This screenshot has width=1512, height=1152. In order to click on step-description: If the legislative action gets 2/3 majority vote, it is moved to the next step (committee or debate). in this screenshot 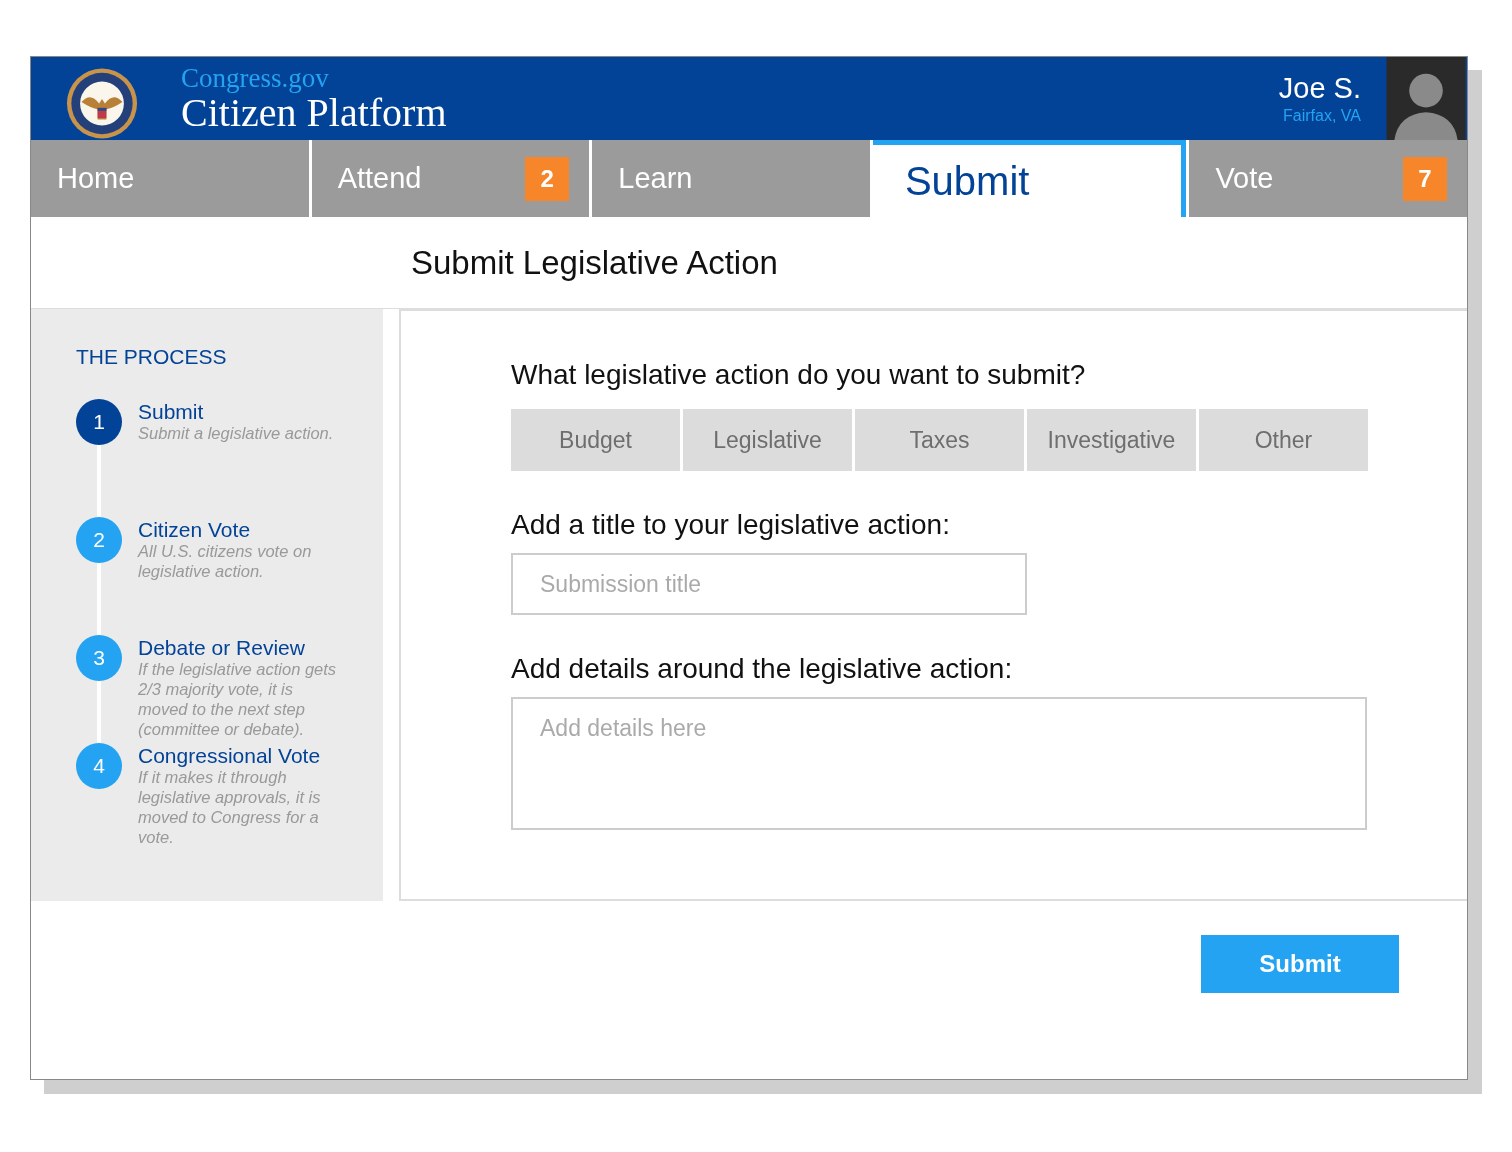, I will do `click(238, 699)`.